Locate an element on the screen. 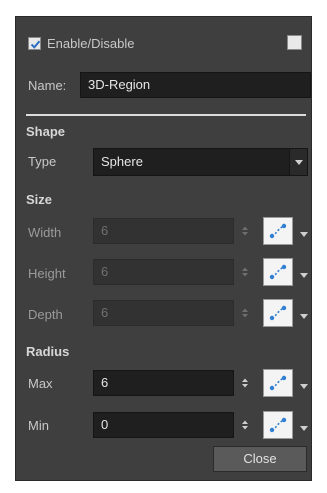 The height and width of the screenshot is (493, 327). checkmark-icon is located at coordinates (35, 44).